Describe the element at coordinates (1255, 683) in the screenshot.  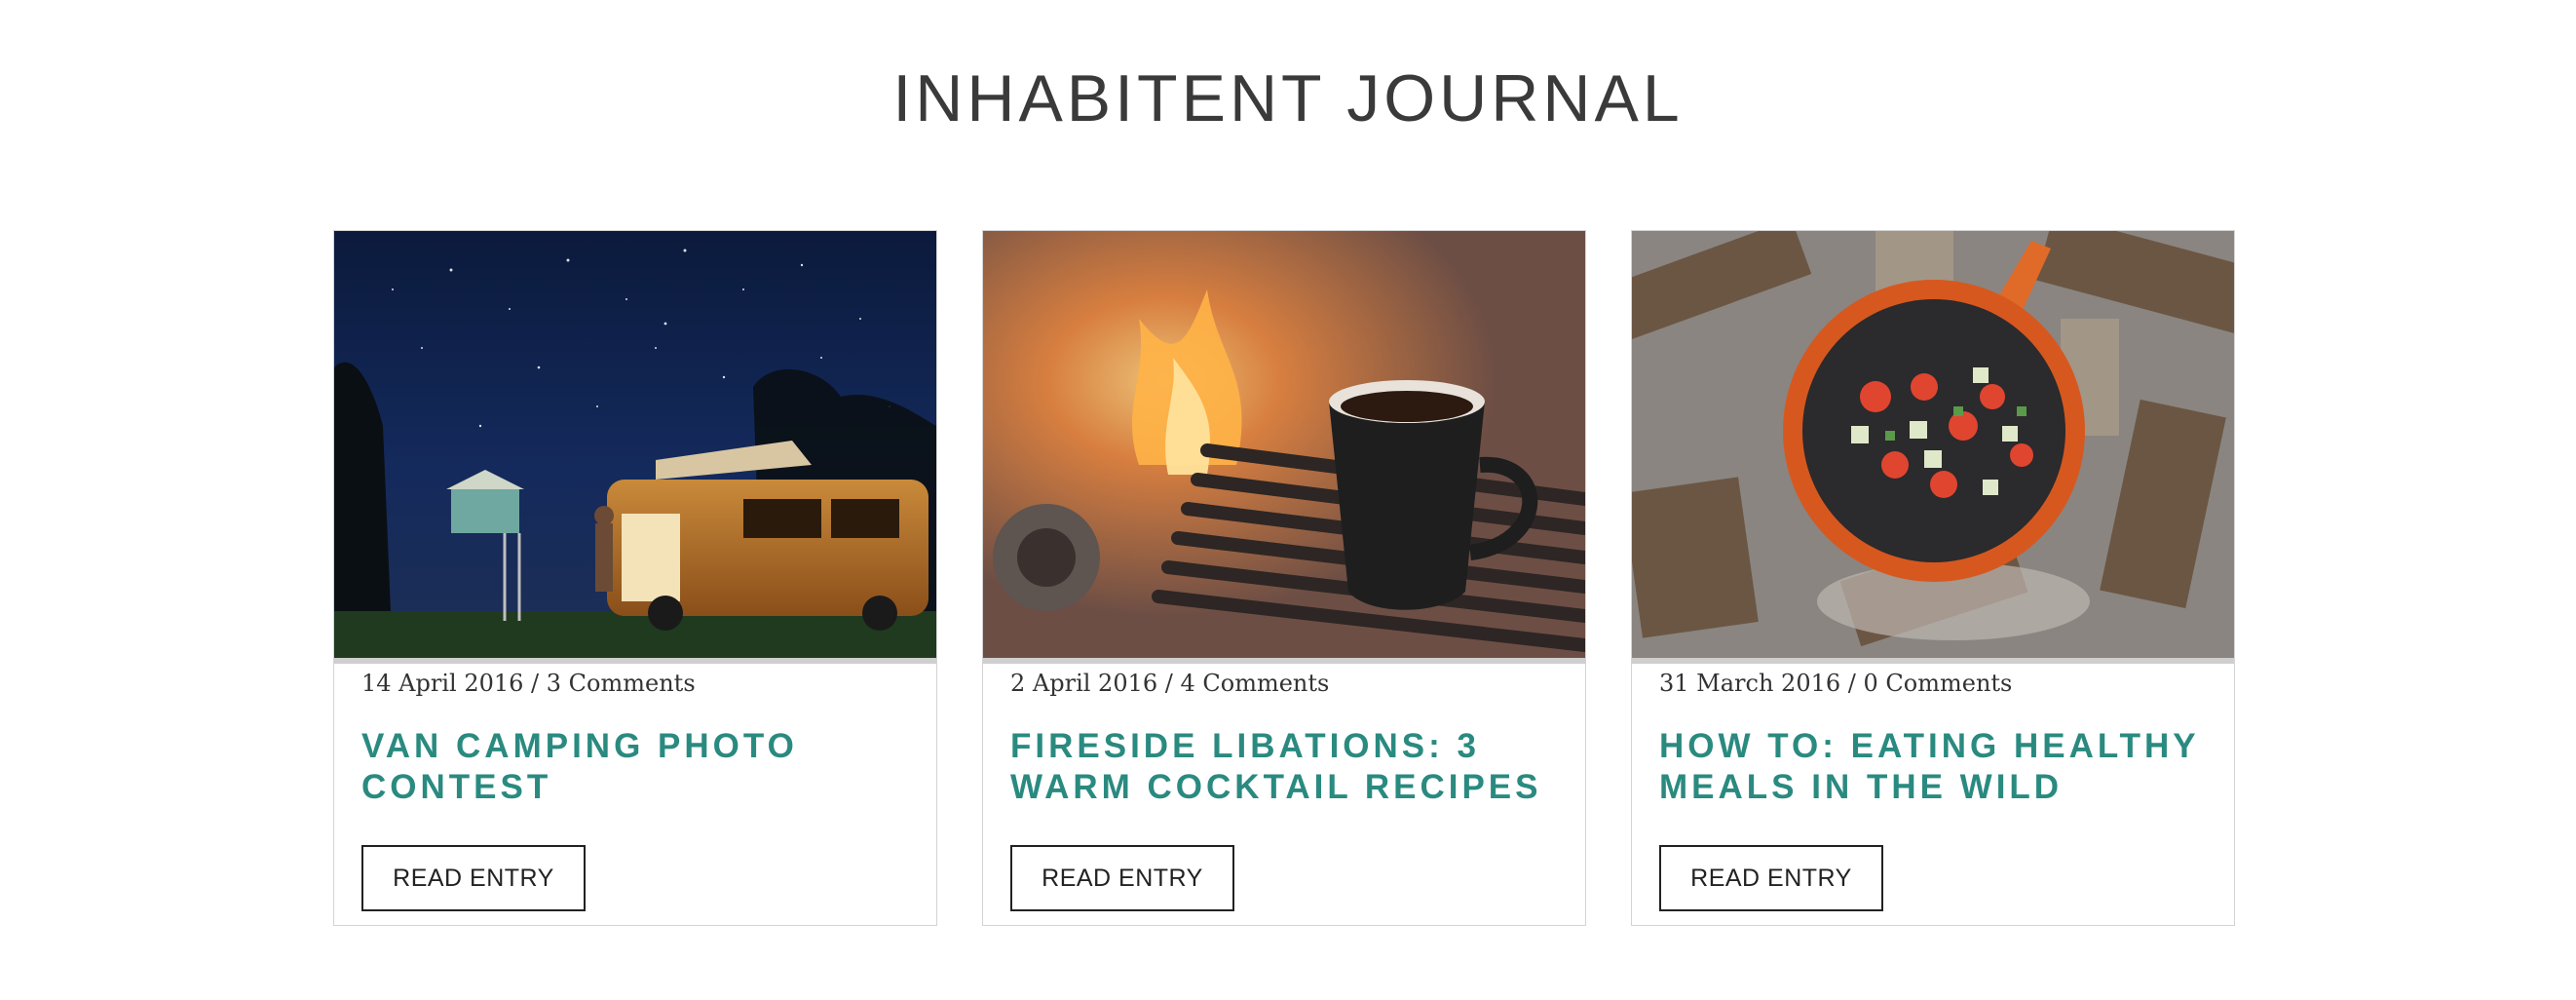
I see `post-comments-count: 4 Comments` at that location.